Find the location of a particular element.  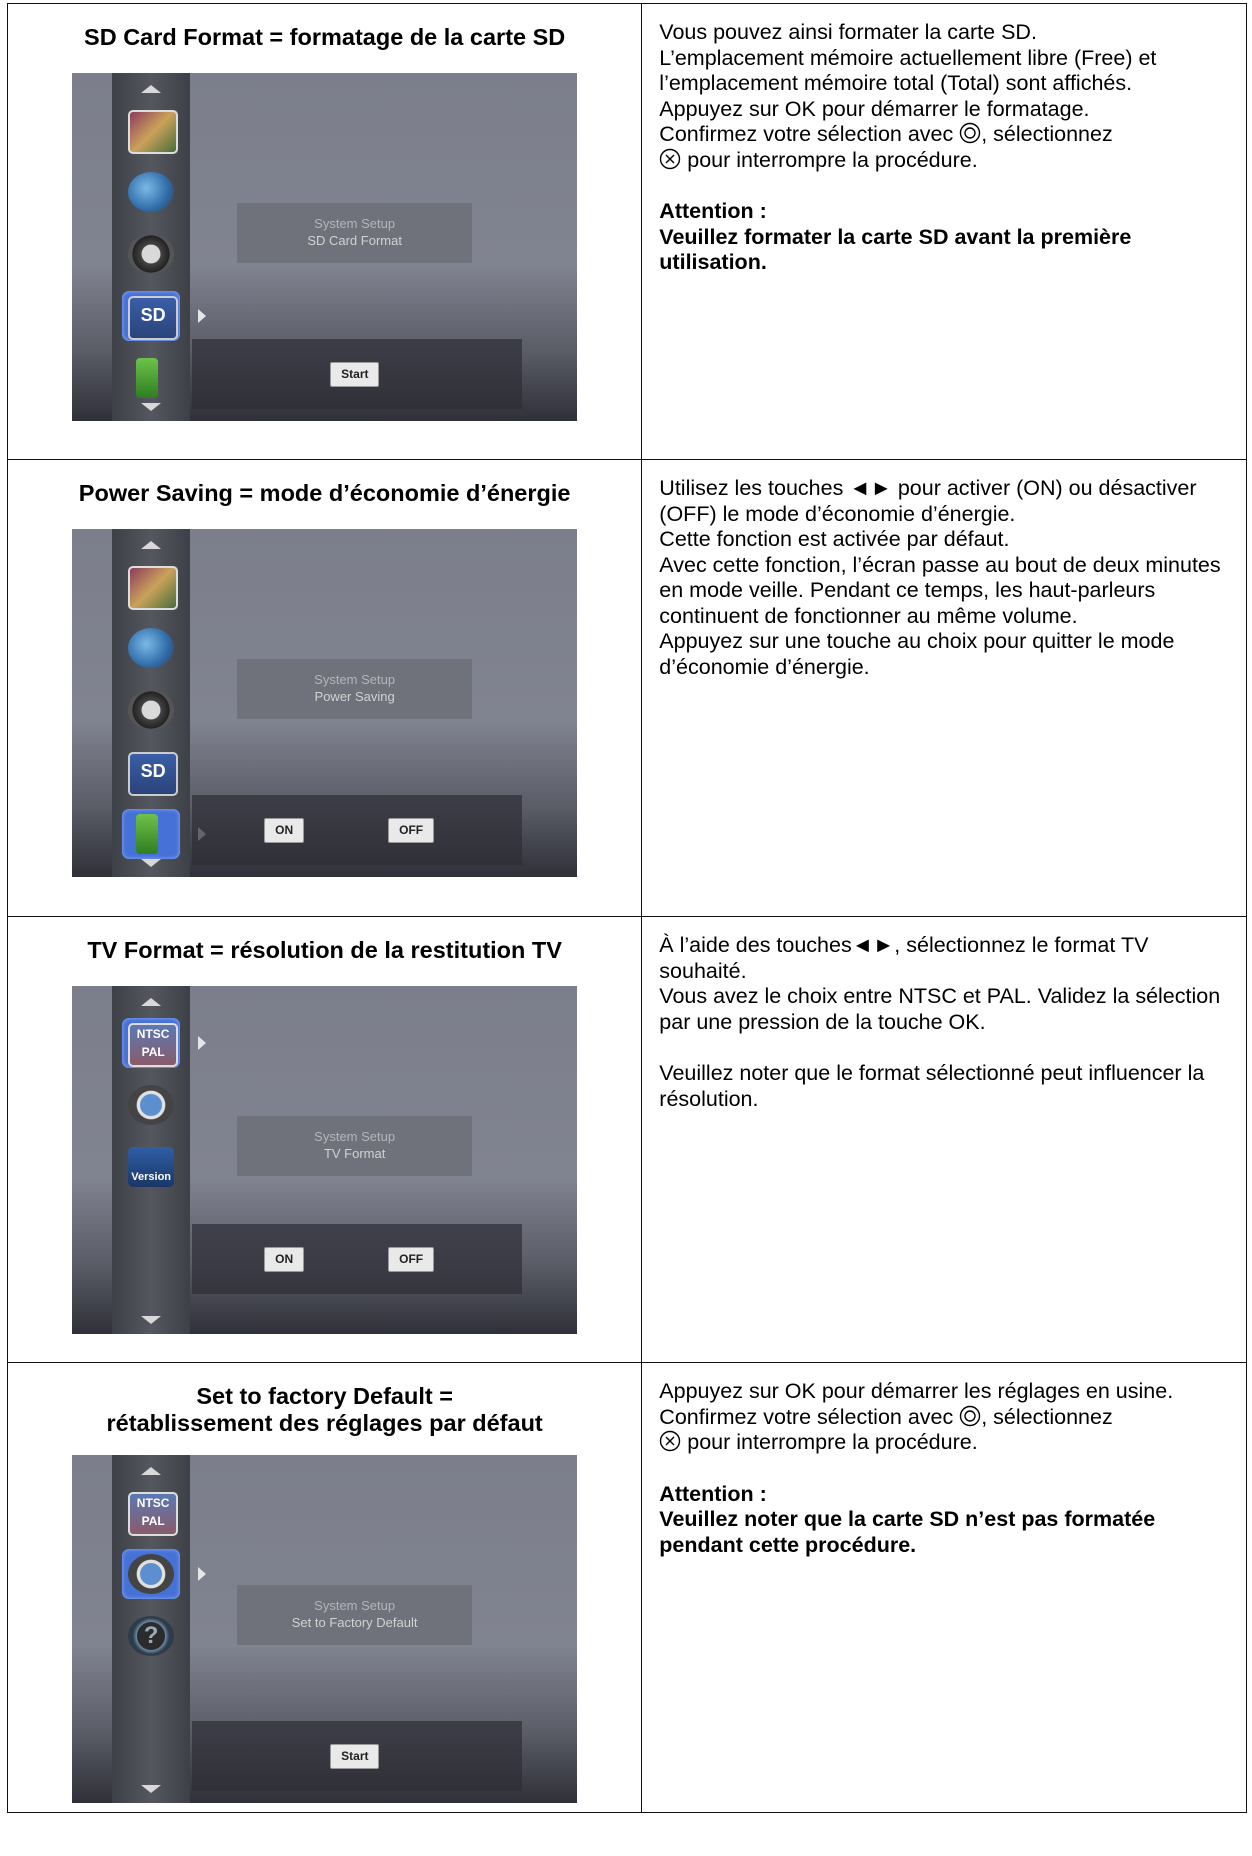

section-heading: Power Saving = mode d’économie d’énergie is located at coordinates (324, 493).